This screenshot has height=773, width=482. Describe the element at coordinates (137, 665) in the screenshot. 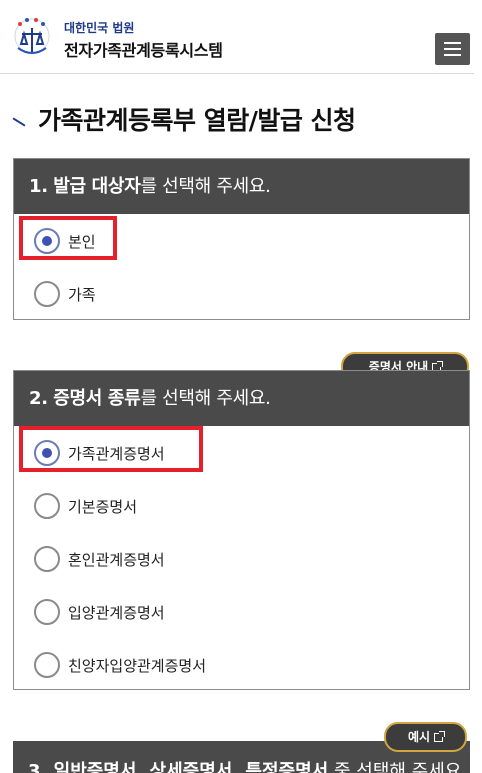

I see `option-label: 친양자입양관계증명서` at that location.